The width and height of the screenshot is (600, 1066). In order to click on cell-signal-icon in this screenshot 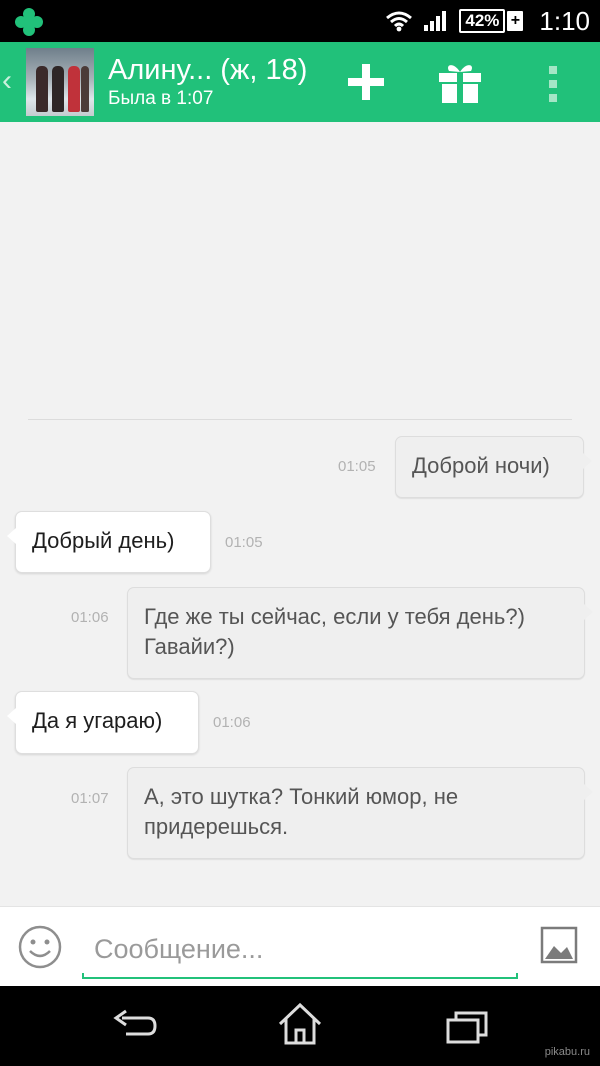, I will do `click(435, 21)`.